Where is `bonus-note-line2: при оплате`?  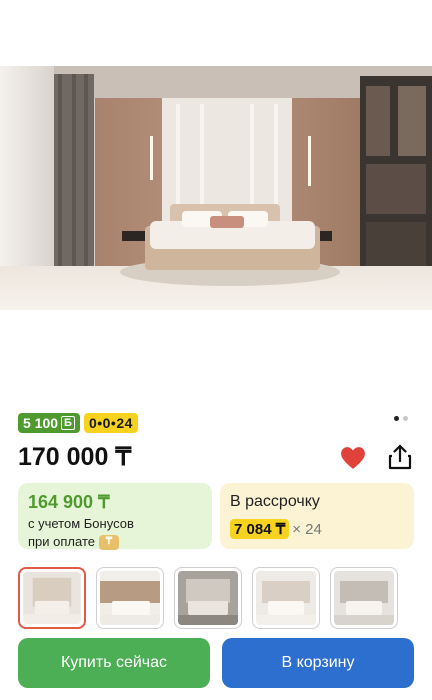 bonus-note-line2: при оплате is located at coordinates (61, 541).